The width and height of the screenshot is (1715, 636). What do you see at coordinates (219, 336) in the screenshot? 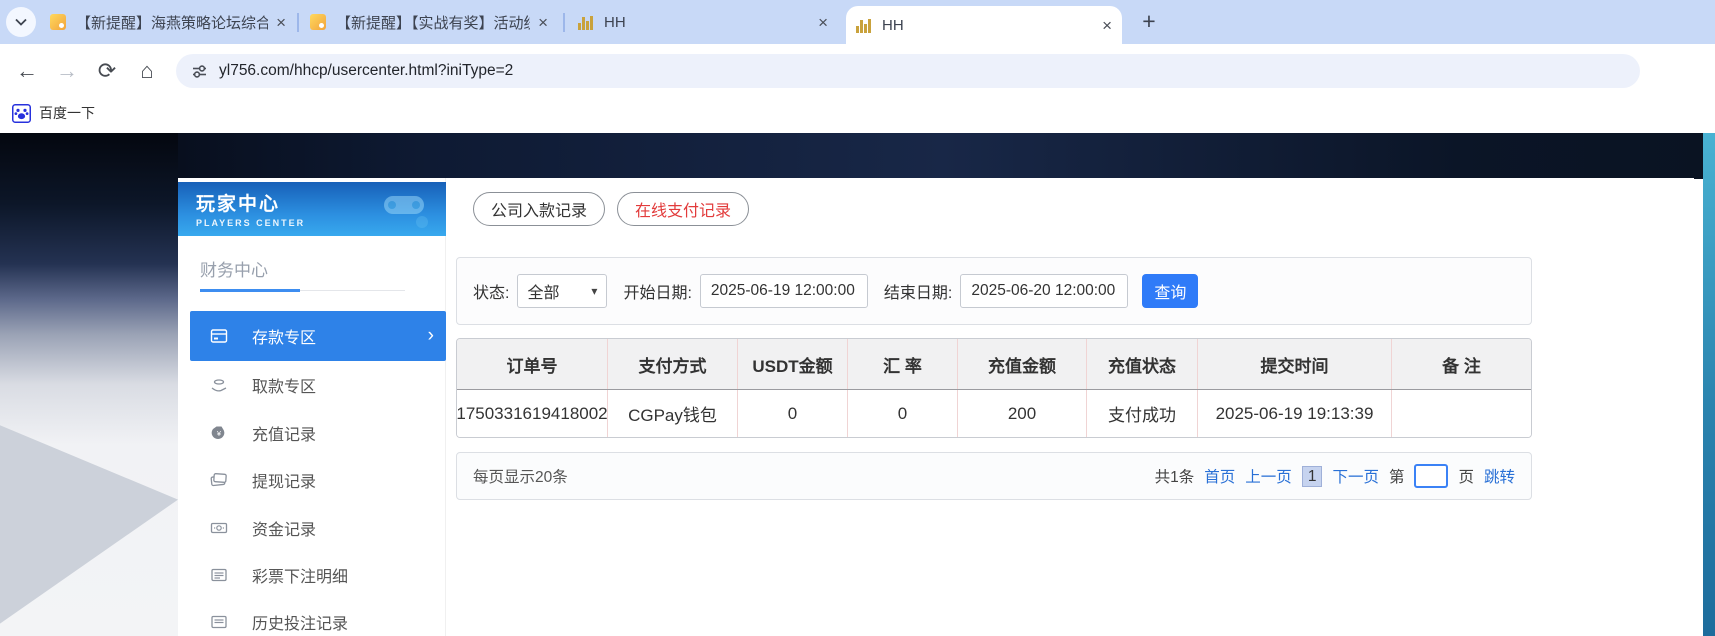
I see `deposit-card-icon` at bounding box center [219, 336].